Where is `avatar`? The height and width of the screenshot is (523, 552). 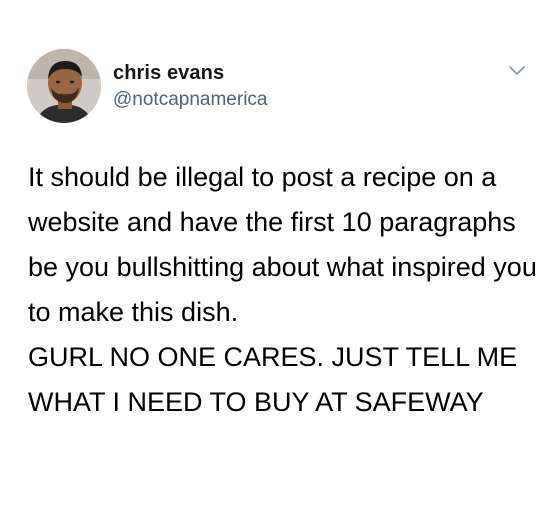
avatar is located at coordinates (64, 86).